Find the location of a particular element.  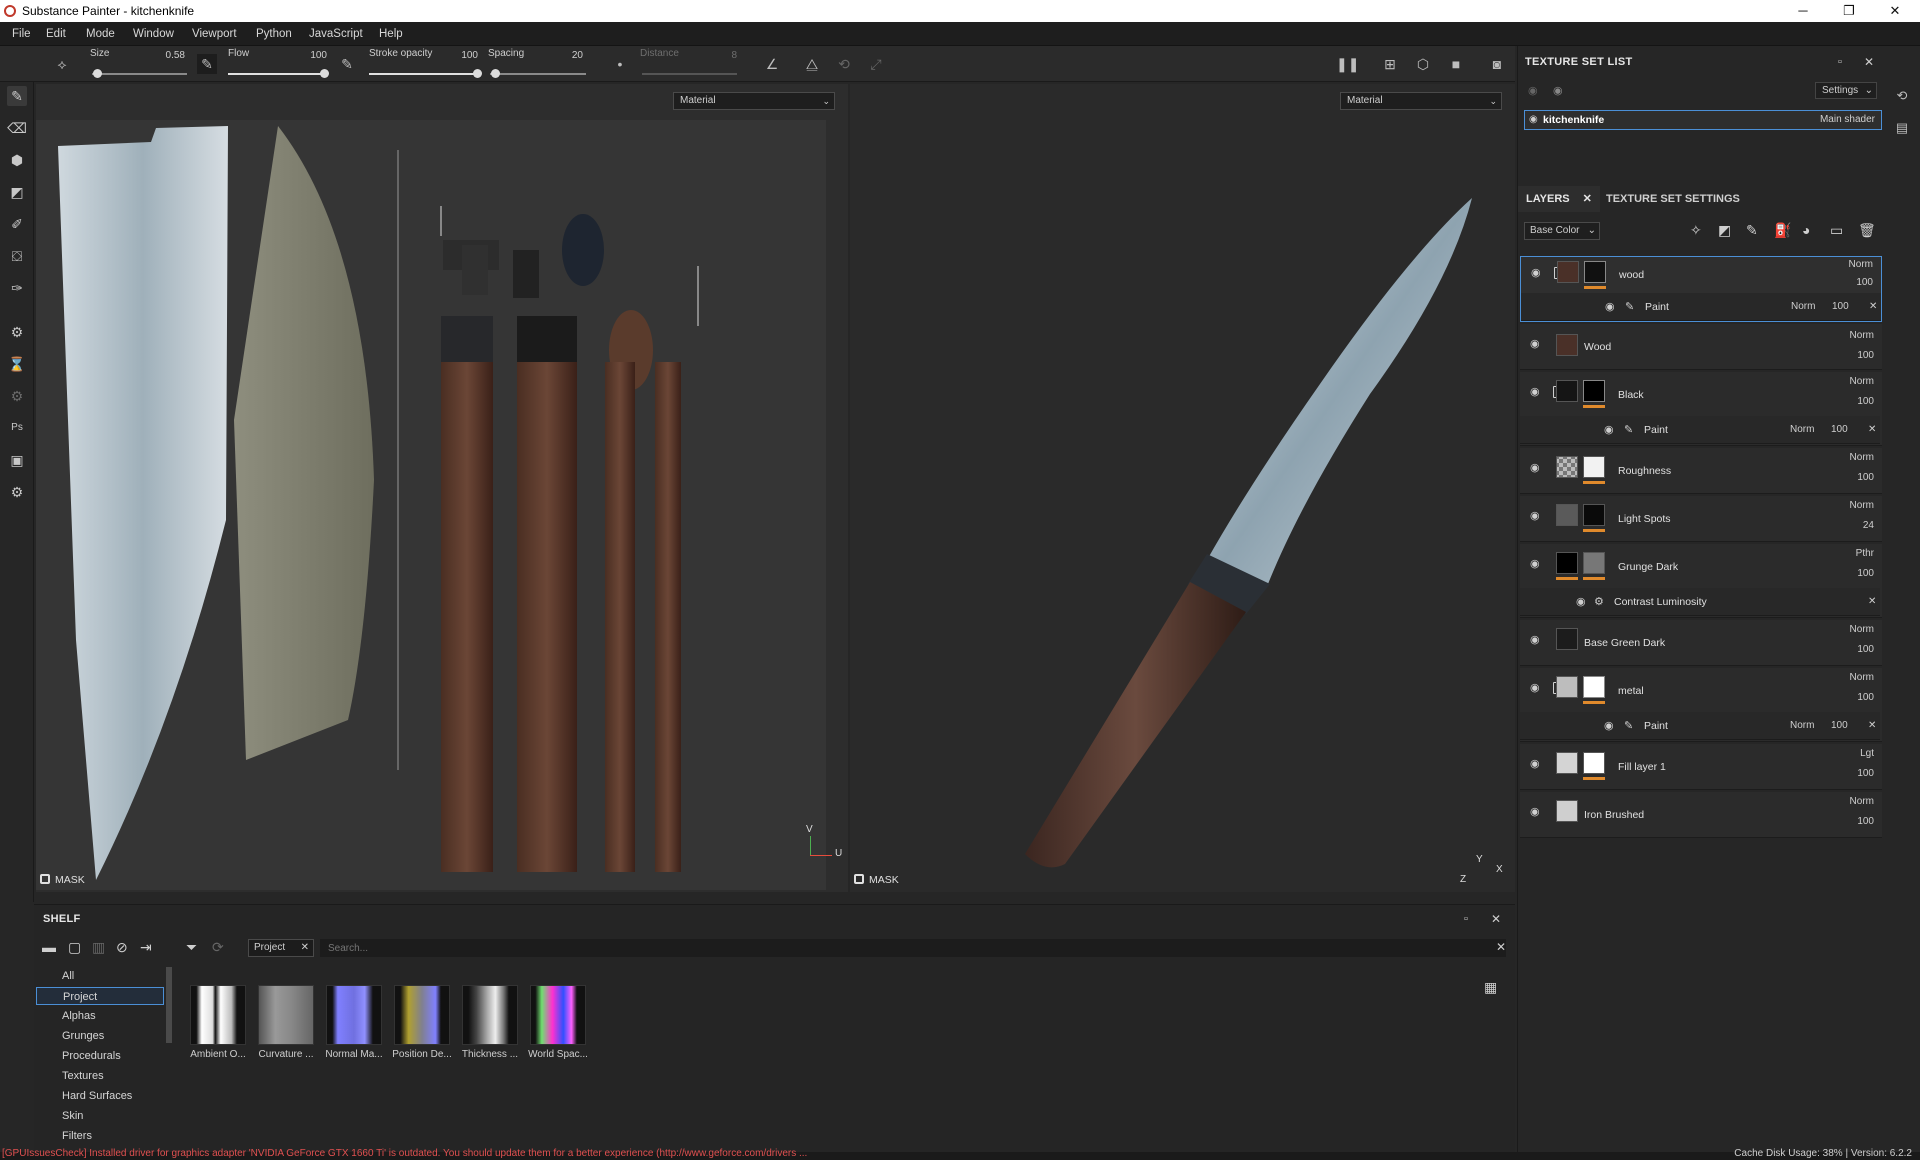

stroke-opacity-slider-knob is located at coordinates (477, 73).